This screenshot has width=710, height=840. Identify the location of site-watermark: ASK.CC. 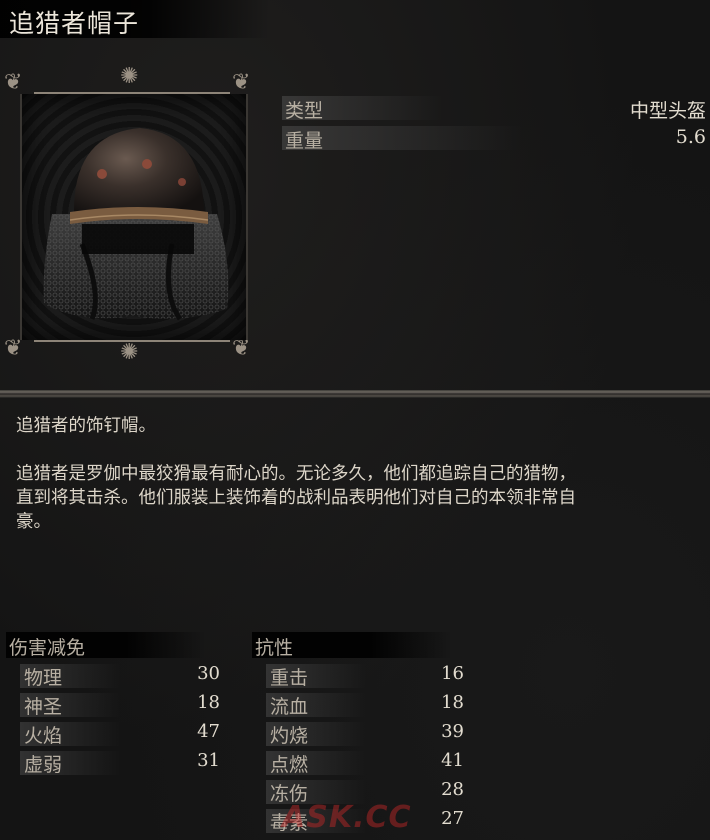
(347, 817).